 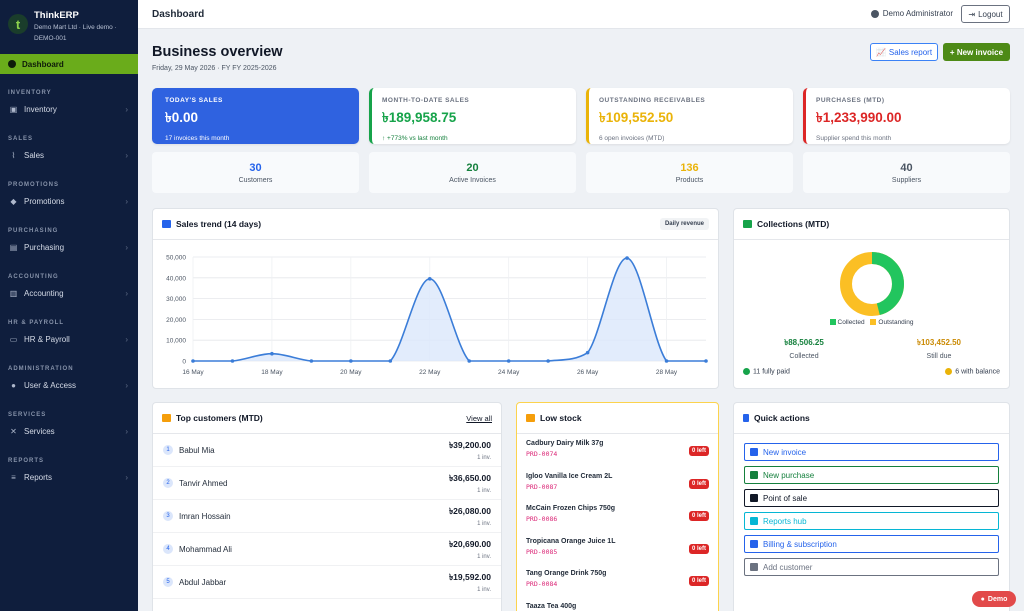 I want to click on low-stock-title: Low stock, so click(x=561, y=418).